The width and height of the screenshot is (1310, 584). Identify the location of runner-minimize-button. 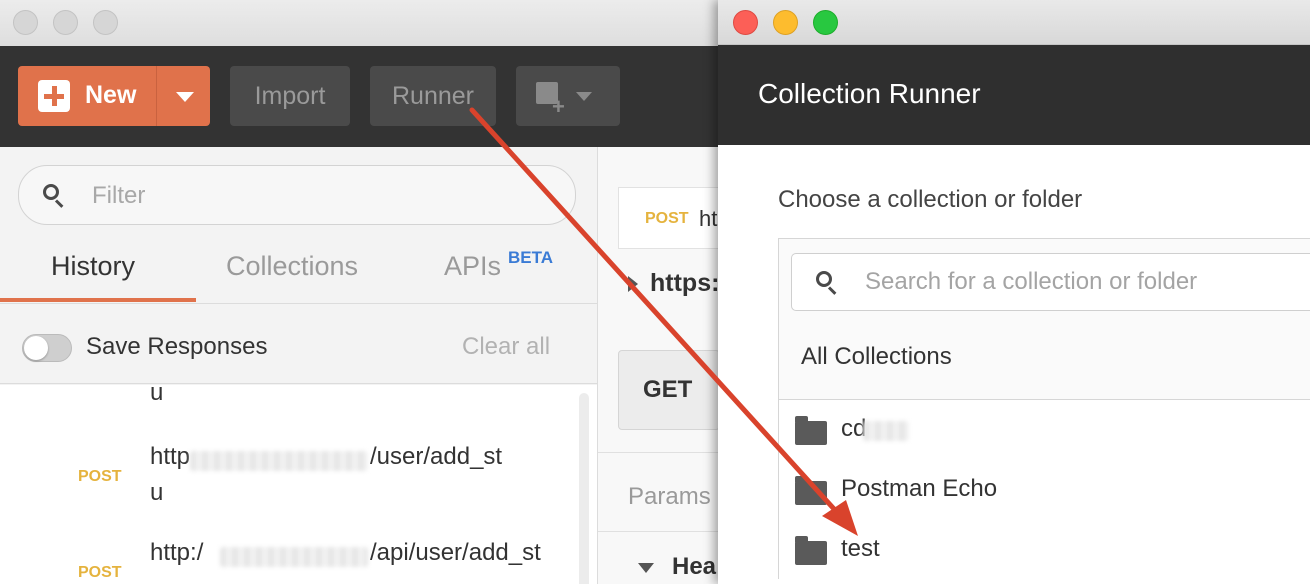
(785, 22).